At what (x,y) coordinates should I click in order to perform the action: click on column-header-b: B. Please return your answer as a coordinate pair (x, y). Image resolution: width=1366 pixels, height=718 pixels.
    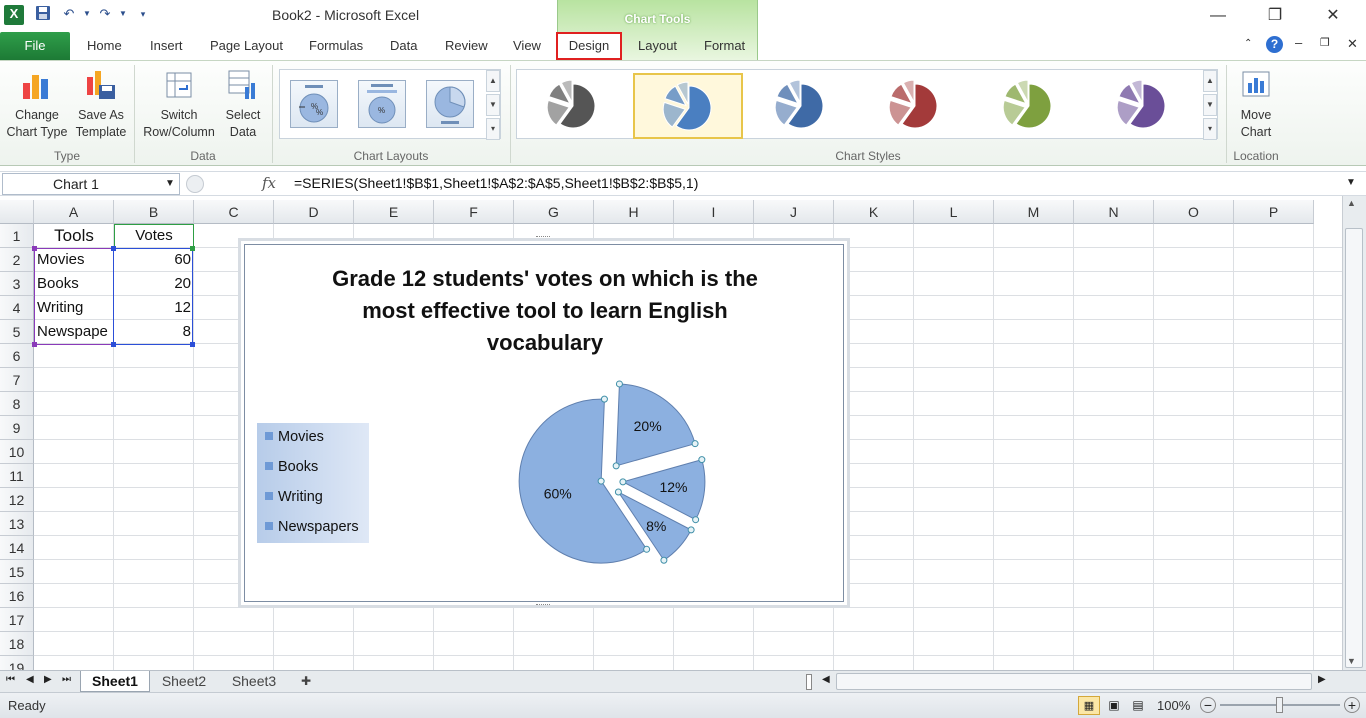
    Looking at the image, I should click on (154, 212).